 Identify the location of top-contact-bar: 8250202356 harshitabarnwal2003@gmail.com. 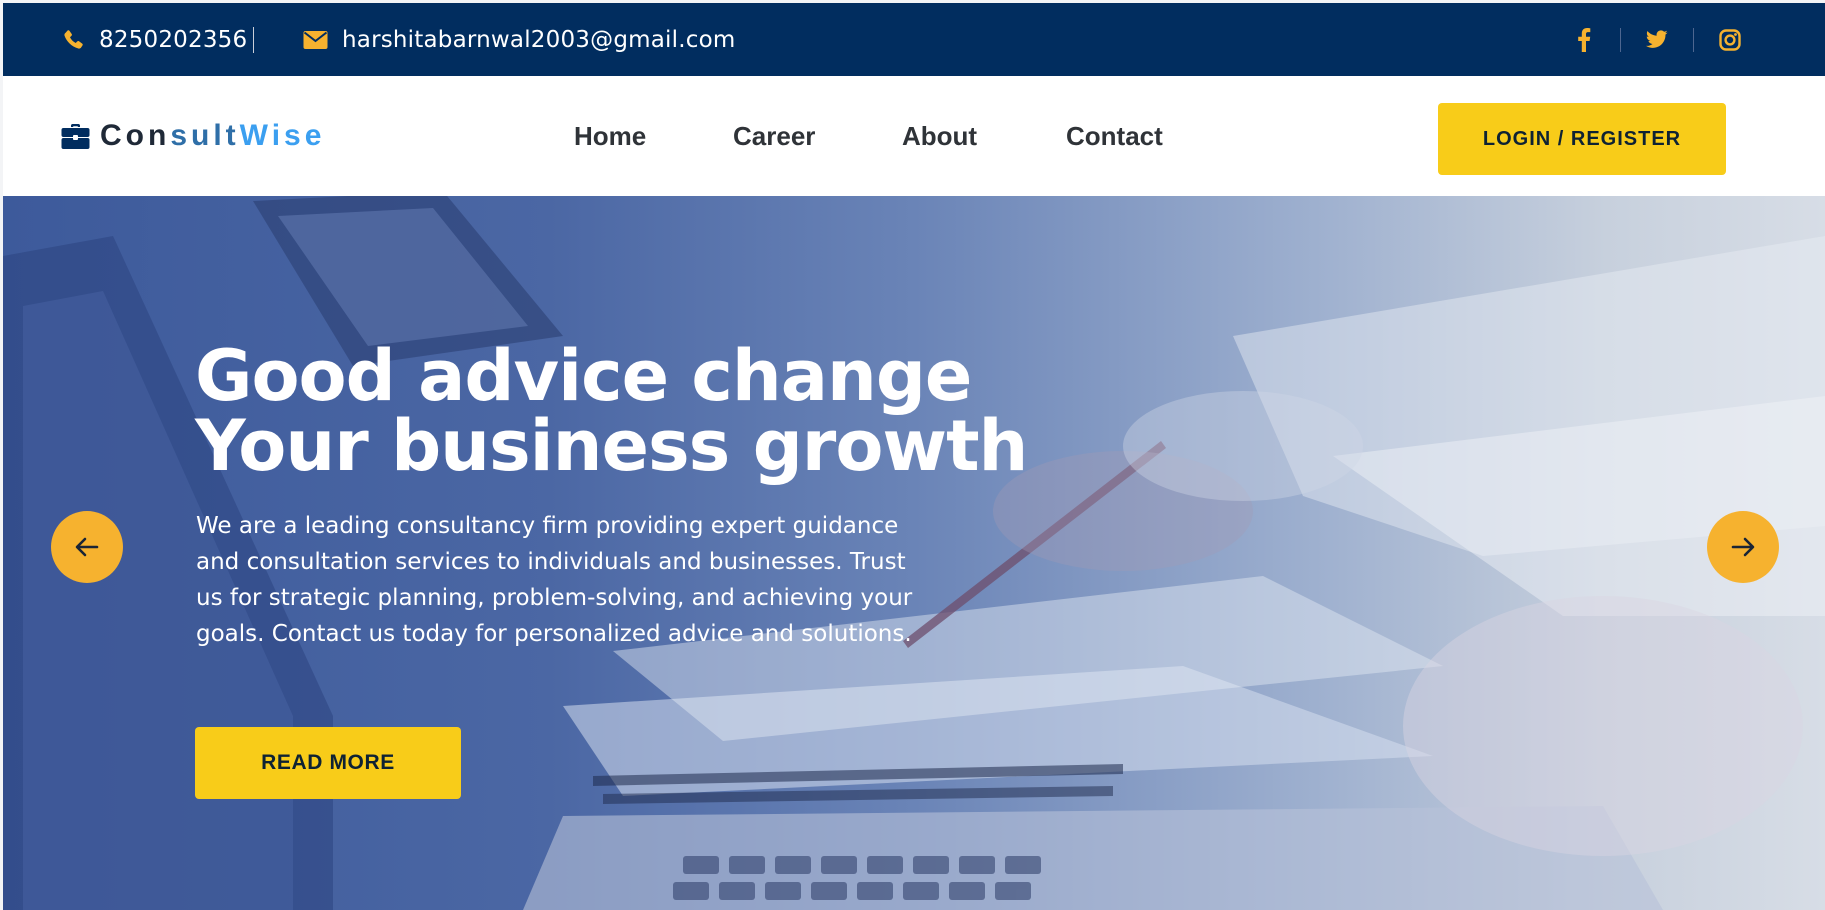
(914, 39).